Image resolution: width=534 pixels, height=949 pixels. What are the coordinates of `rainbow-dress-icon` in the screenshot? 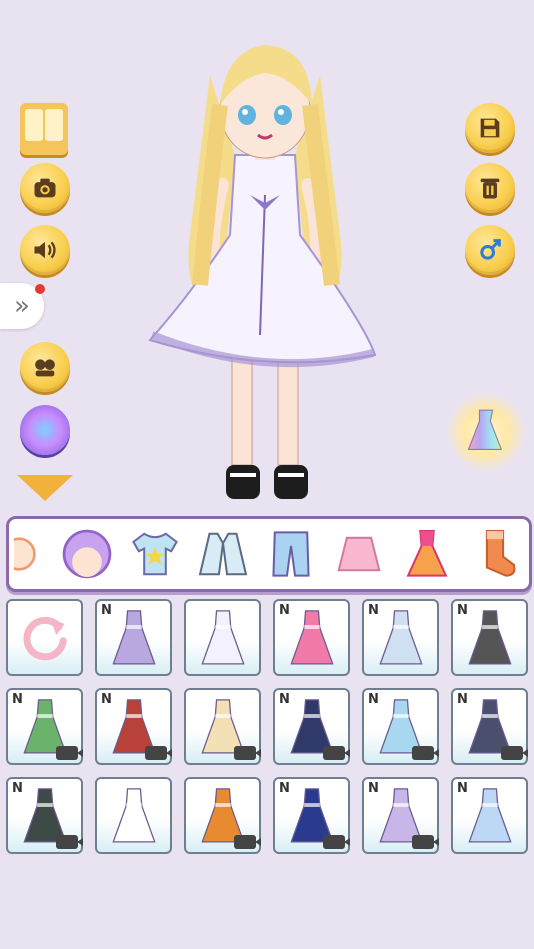 It's located at (485, 429).